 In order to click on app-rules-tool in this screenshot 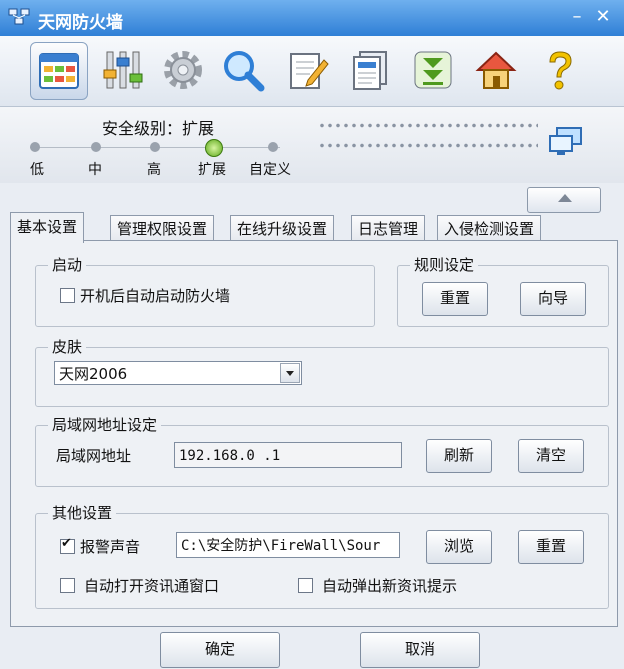, I will do `click(59, 71)`.